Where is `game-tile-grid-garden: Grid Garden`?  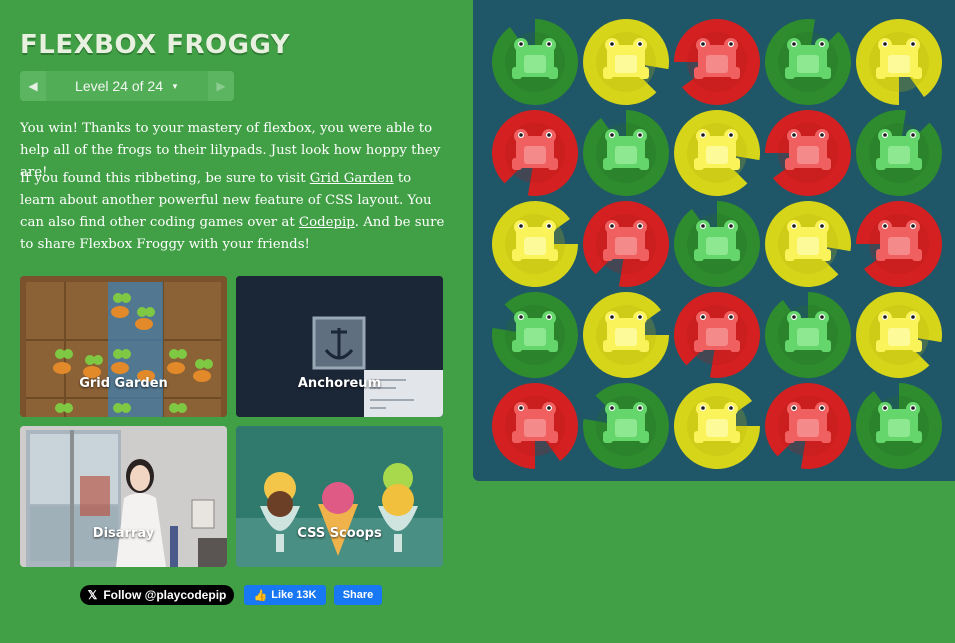 game-tile-grid-garden: Grid Garden is located at coordinates (123, 346).